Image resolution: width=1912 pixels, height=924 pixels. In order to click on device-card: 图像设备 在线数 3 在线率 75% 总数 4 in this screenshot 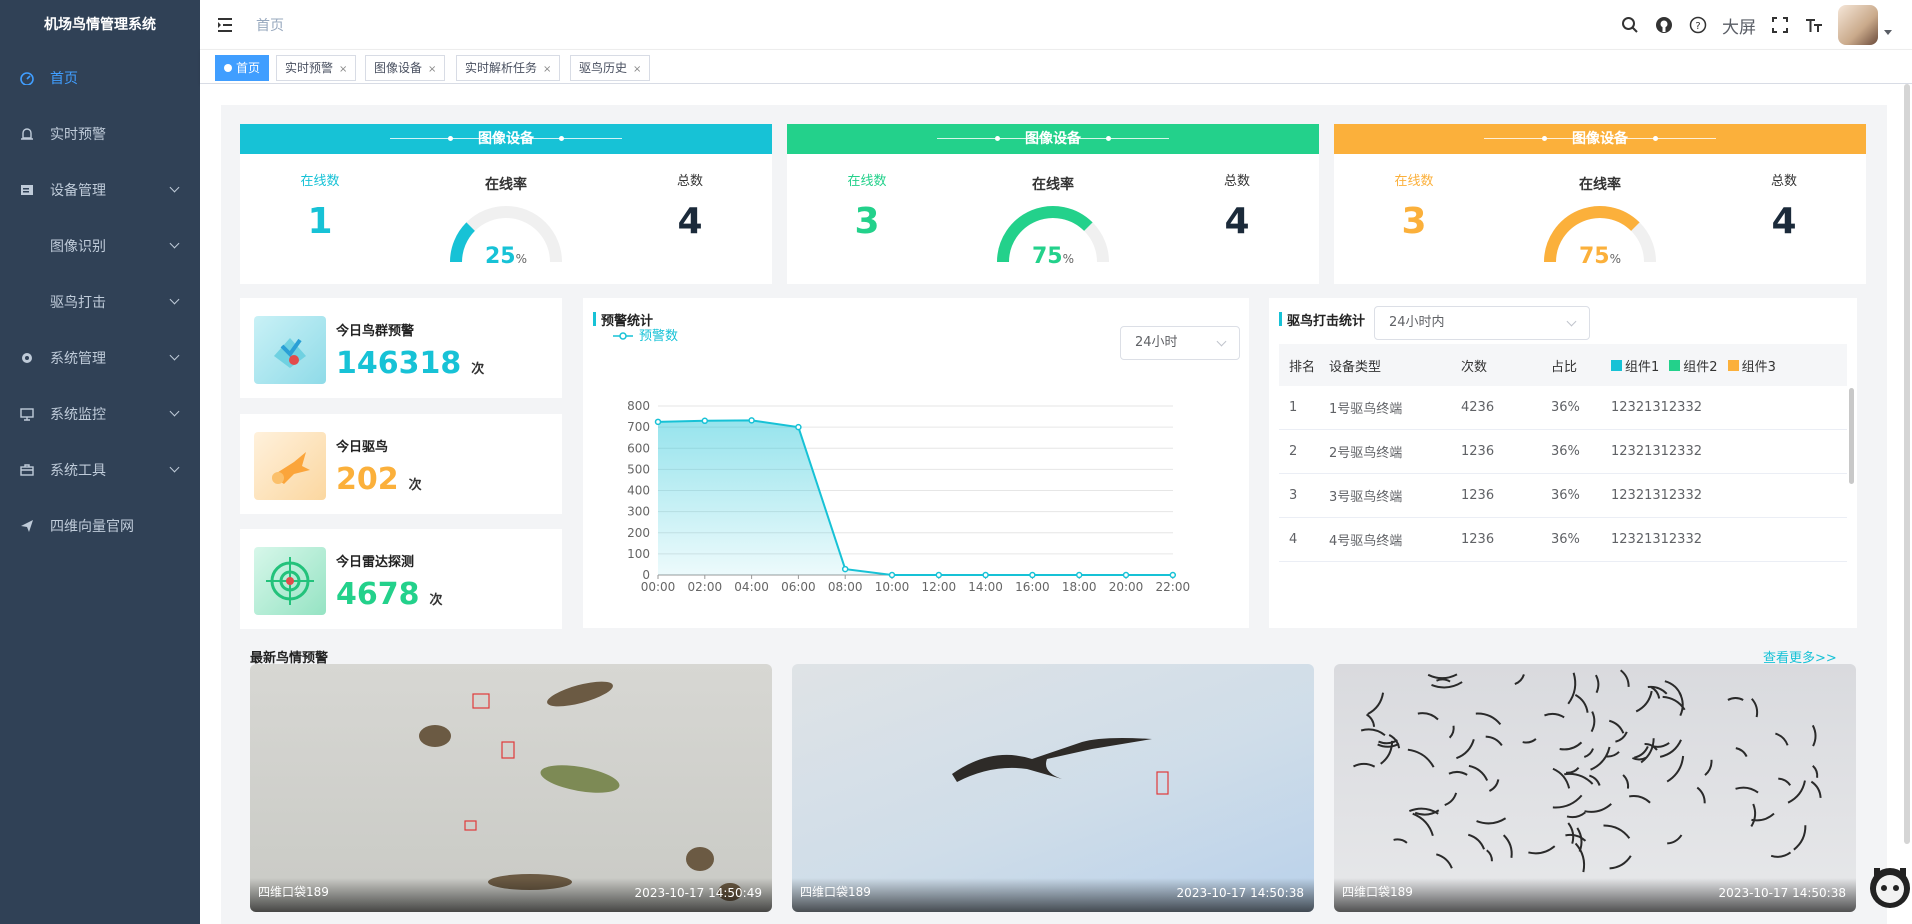, I will do `click(1053, 204)`.